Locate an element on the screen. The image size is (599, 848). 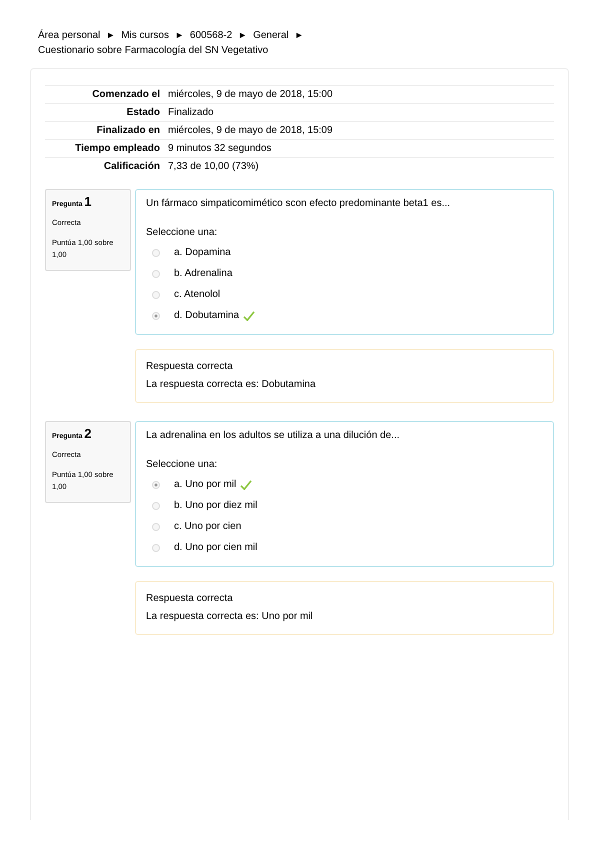
option-label: b. Uno por diez mil is located at coordinates (216, 505).